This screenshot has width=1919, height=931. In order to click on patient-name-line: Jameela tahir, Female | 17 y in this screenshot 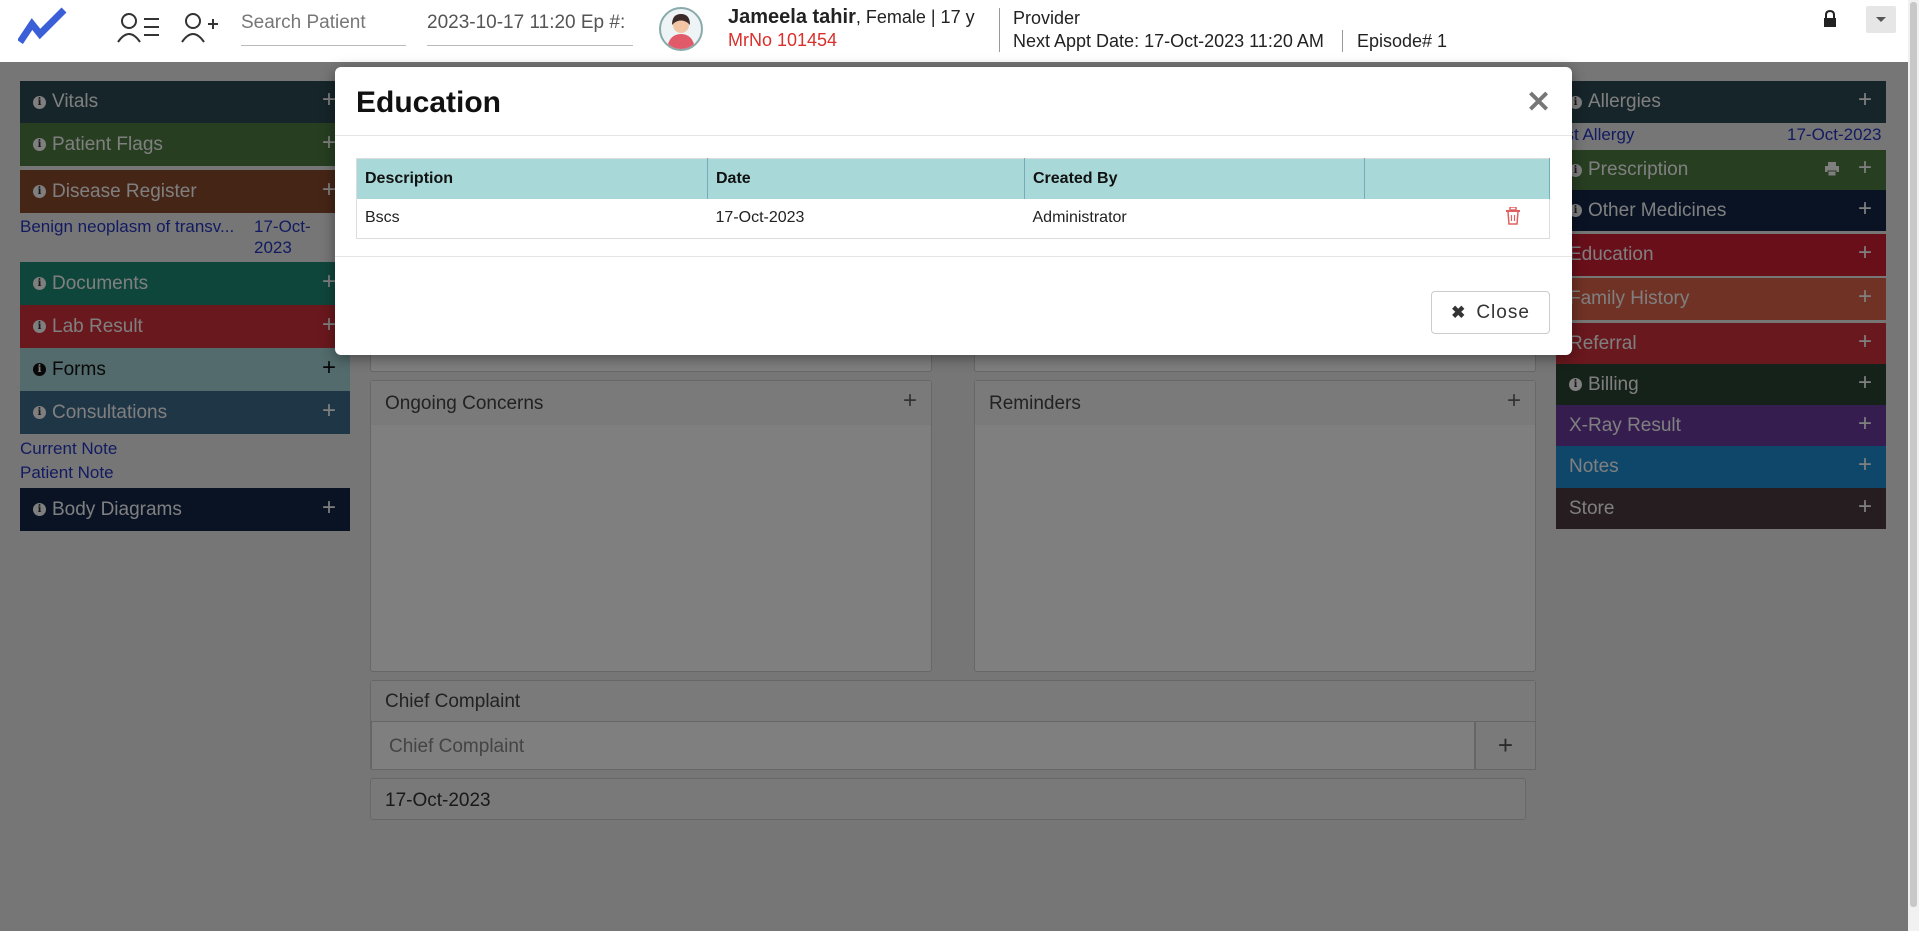, I will do `click(851, 17)`.